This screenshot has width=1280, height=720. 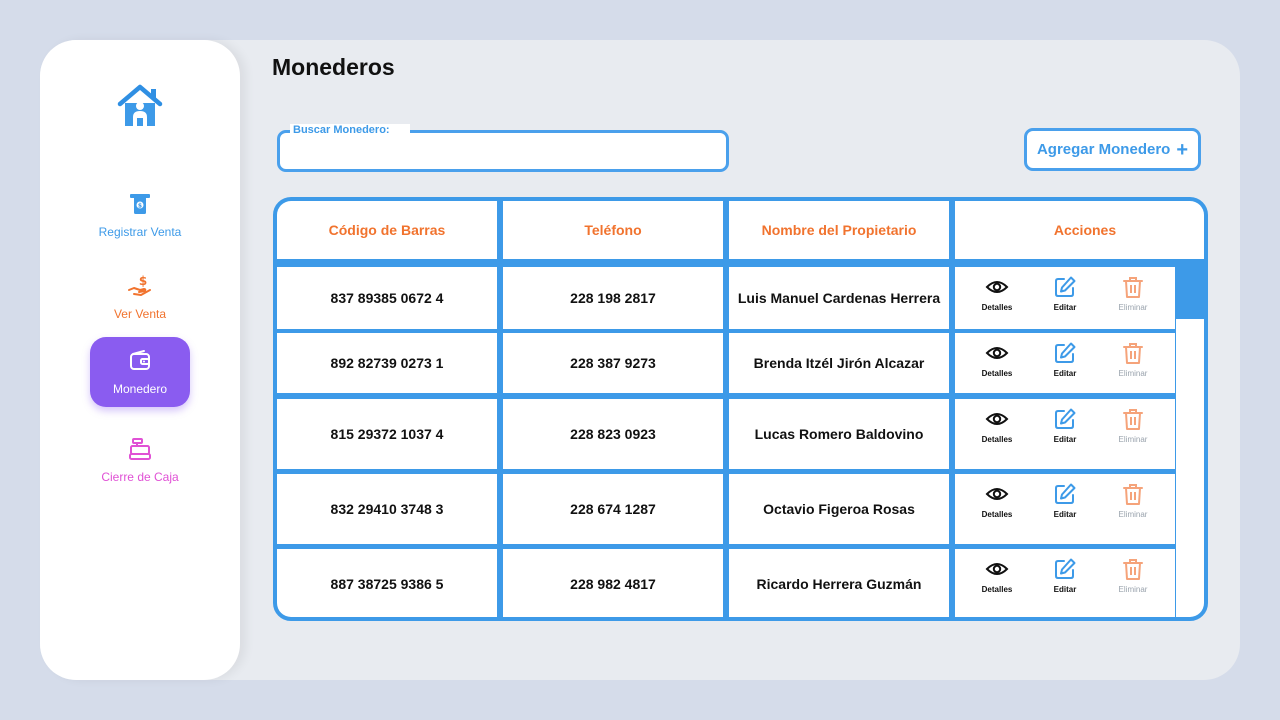 I want to click on sidebar-item-label: Cierre de Caja, so click(x=140, y=477).